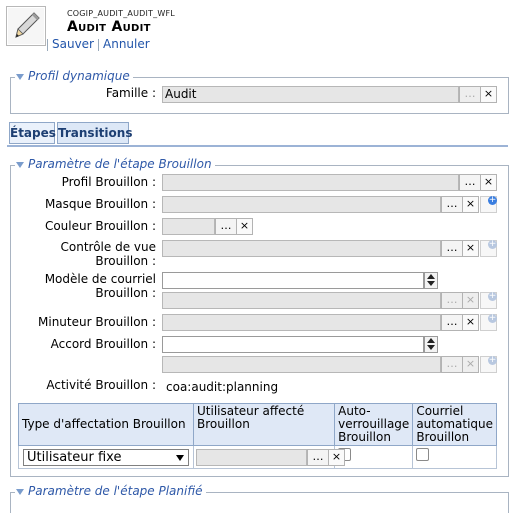 The height and width of the screenshot is (513, 515). Describe the element at coordinates (103, 344) in the screenshot. I see `accord-brouillon-label: Accord Brouillon :` at that location.